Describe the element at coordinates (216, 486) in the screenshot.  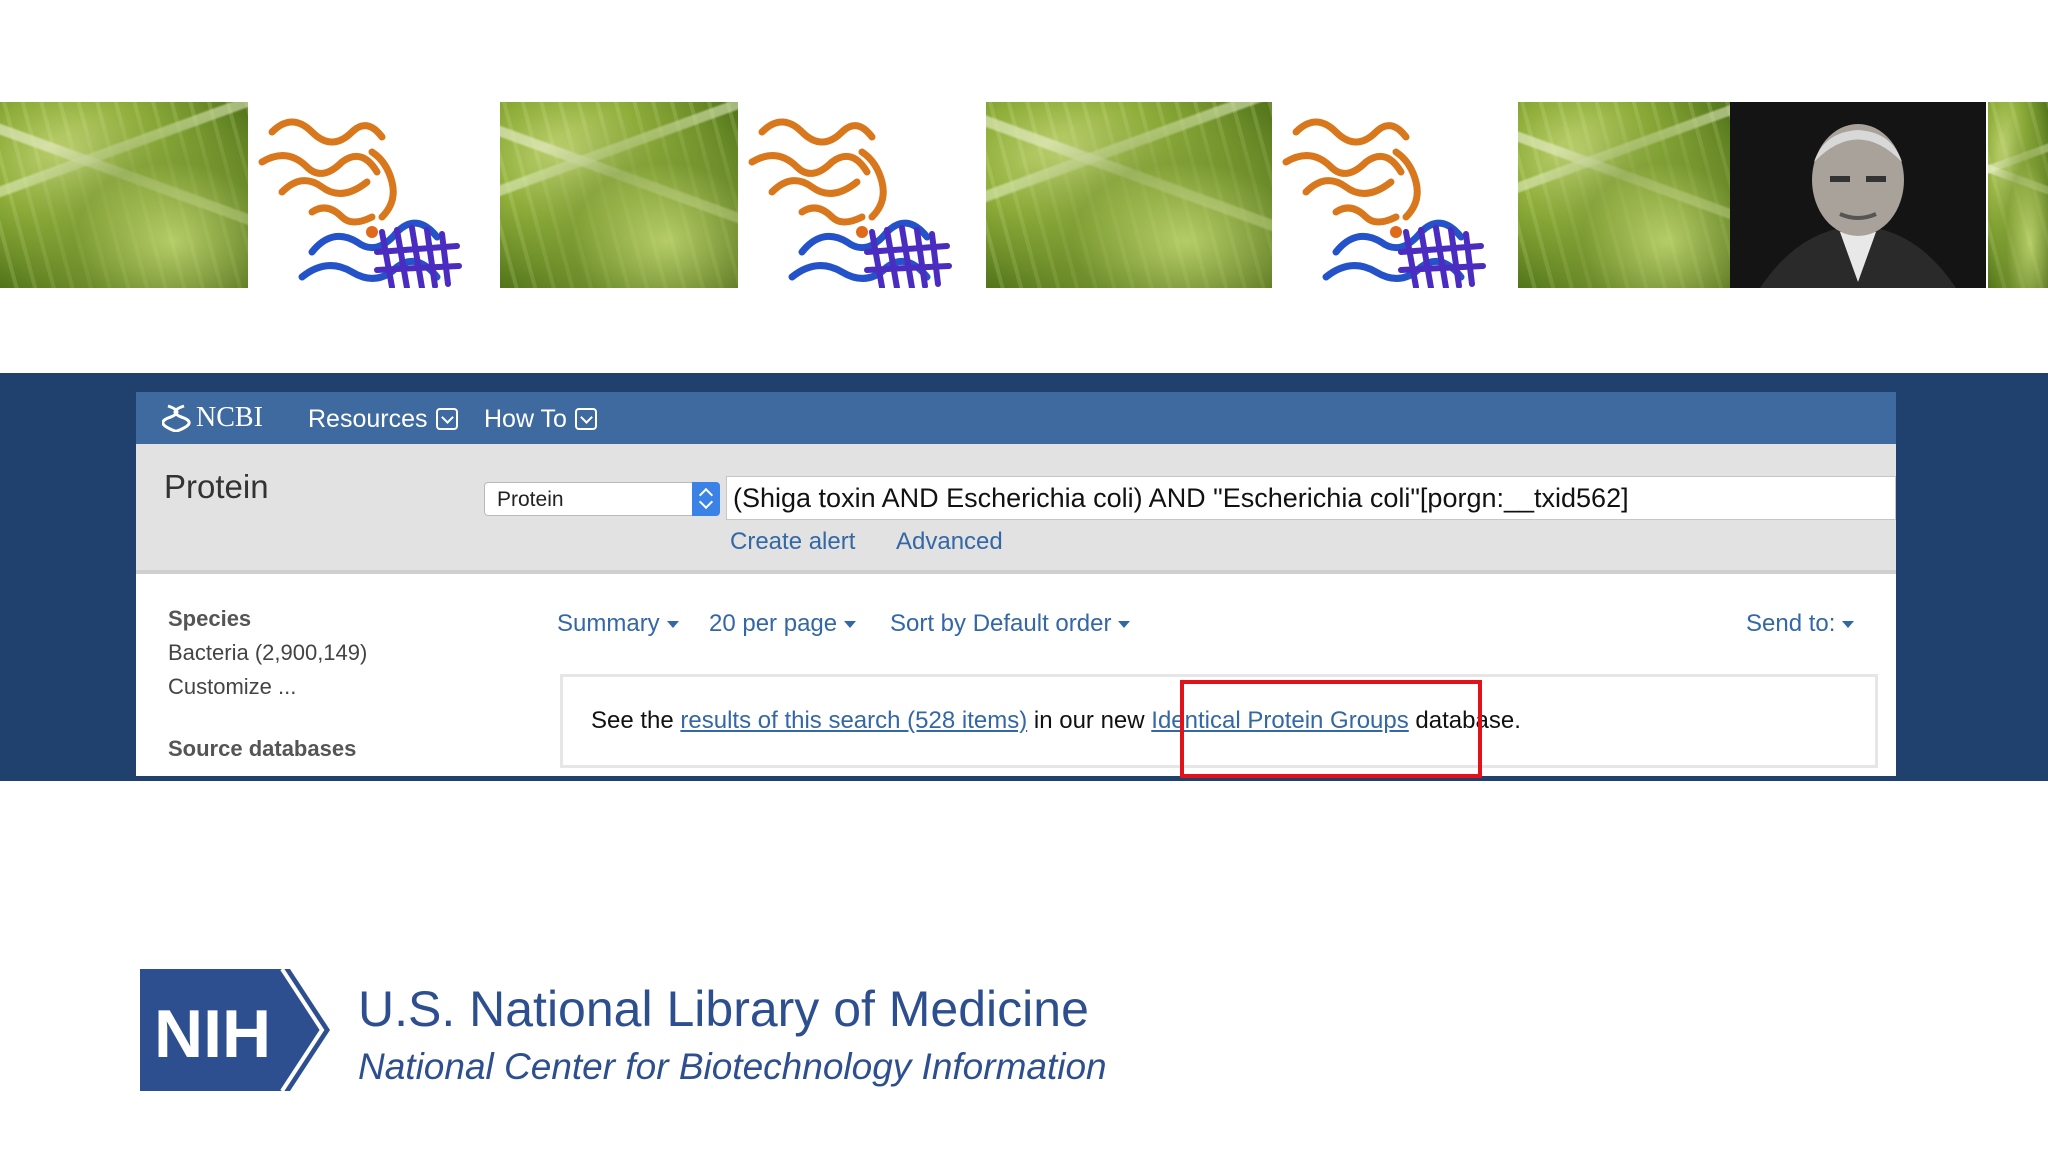
I see `database-title: Protein` at that location.